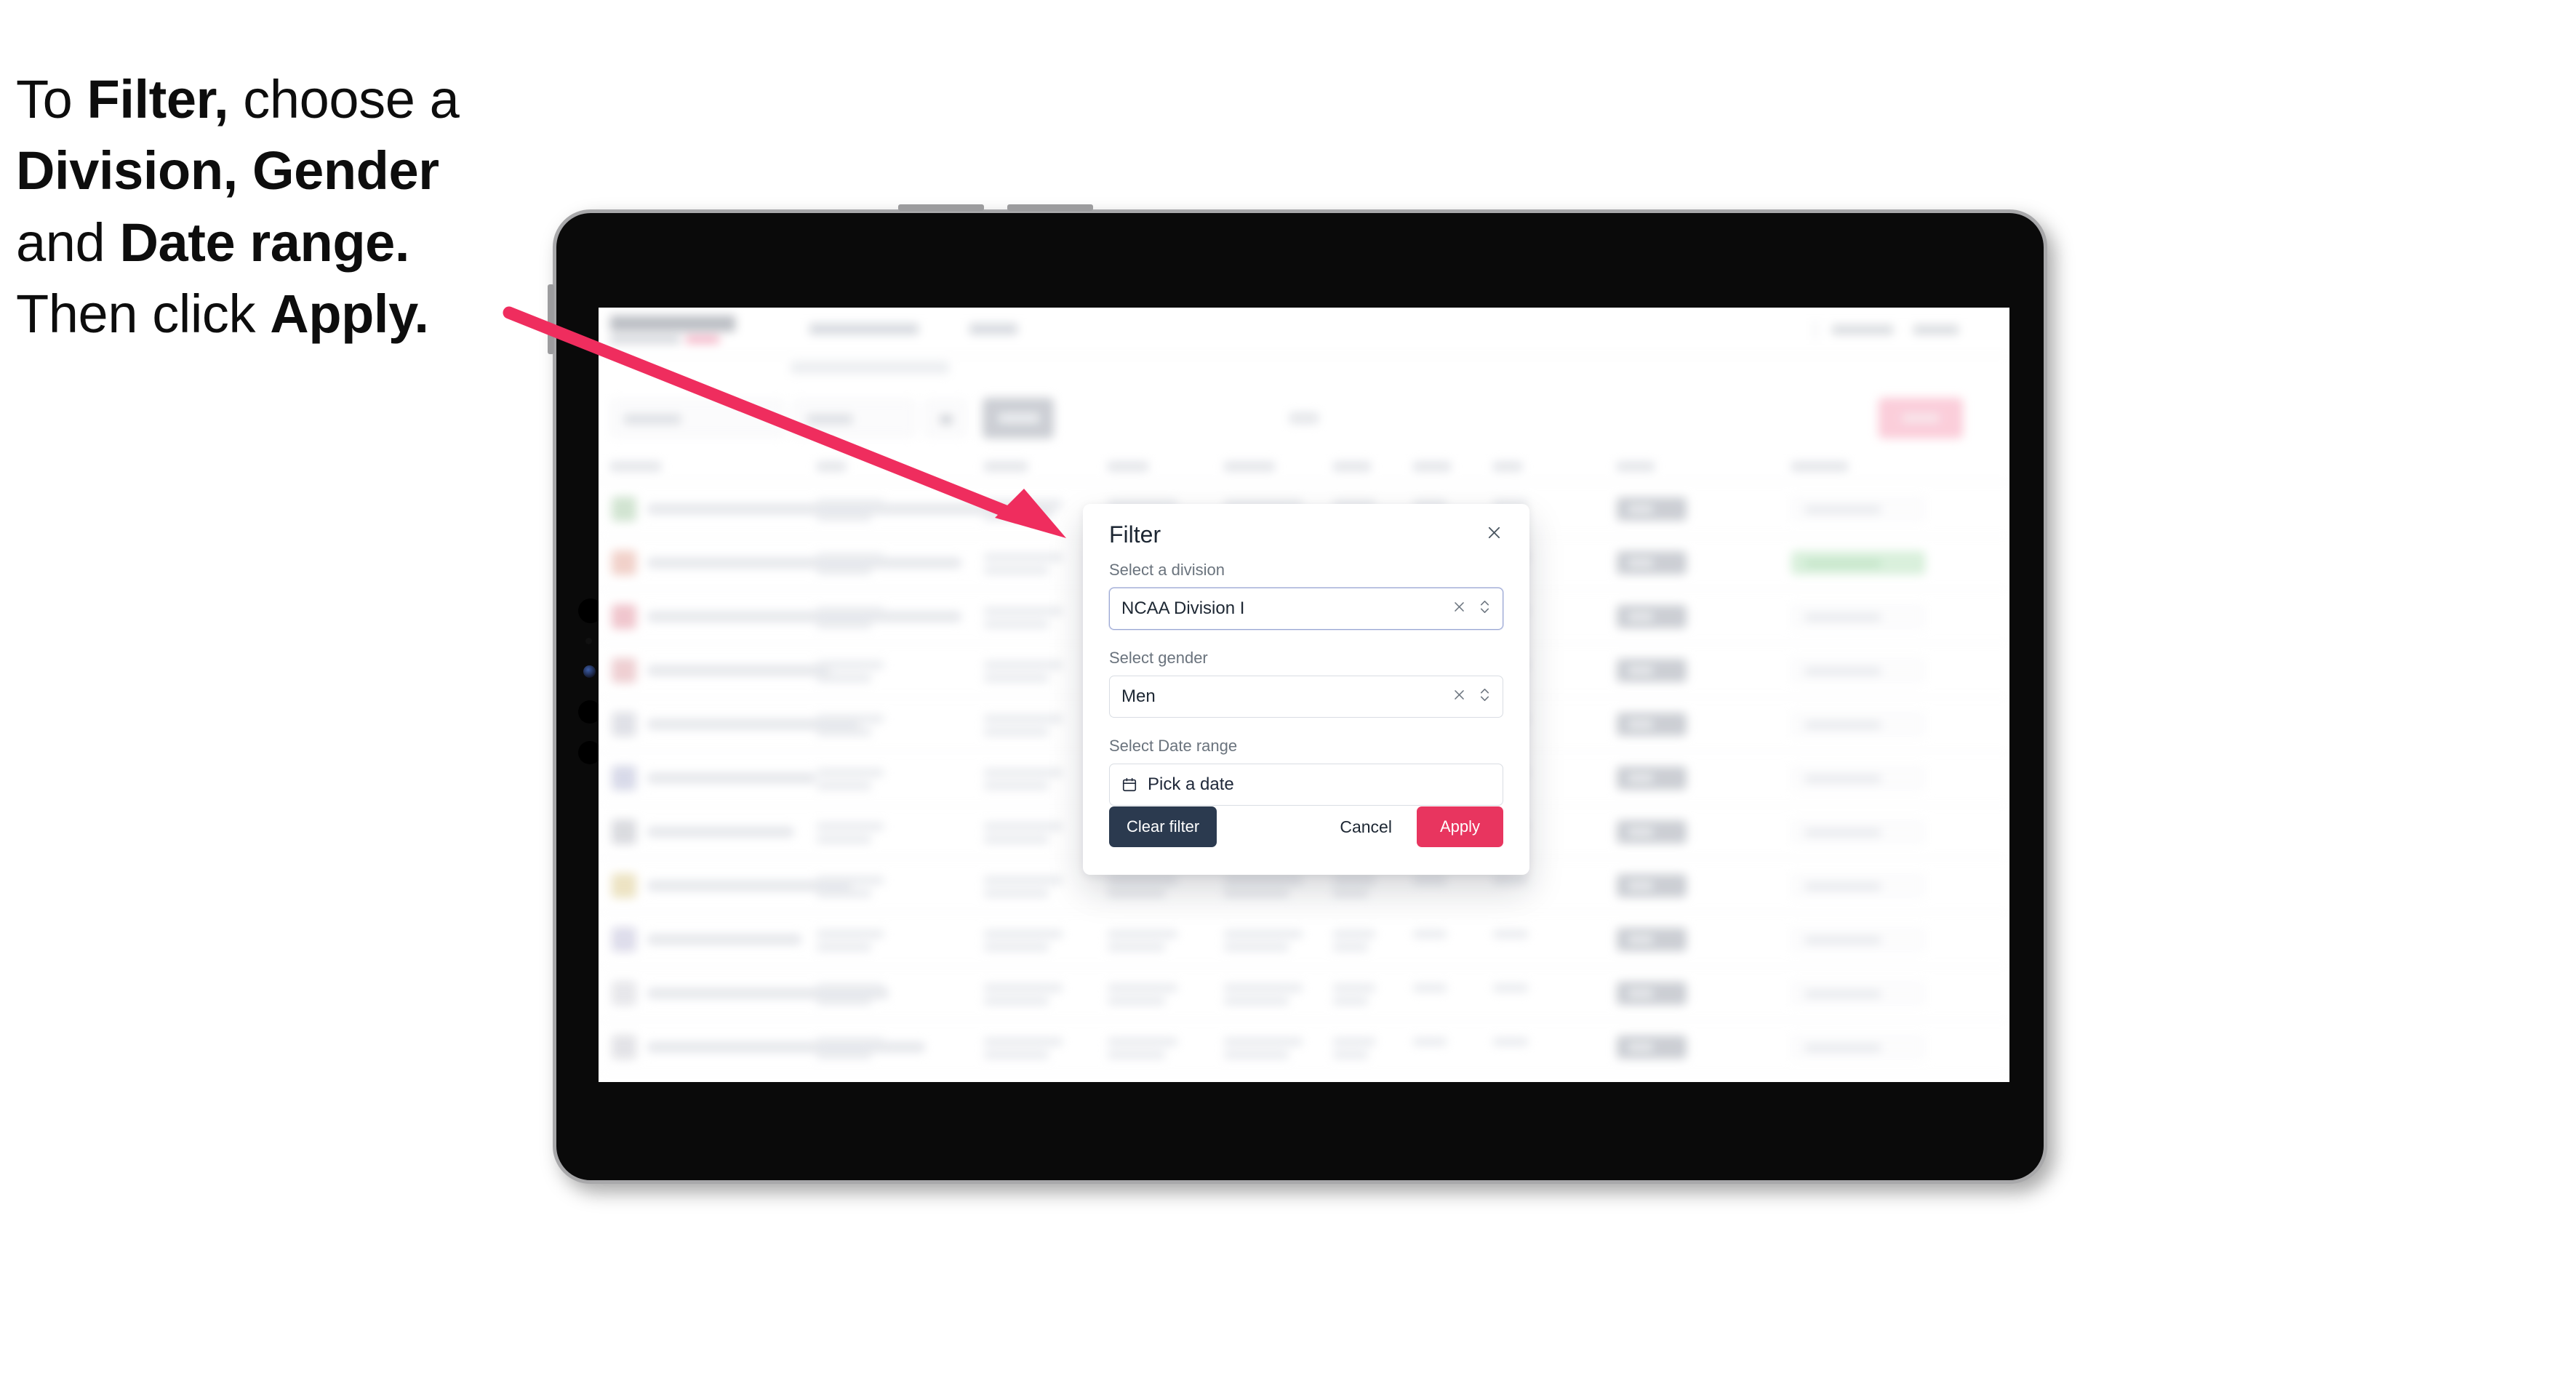 The height and width of the screenshot is (1386, 2576). Describe the element at coordinates (213, 243) in the screenshot. I see `caption-line: and Date range.` at that location.